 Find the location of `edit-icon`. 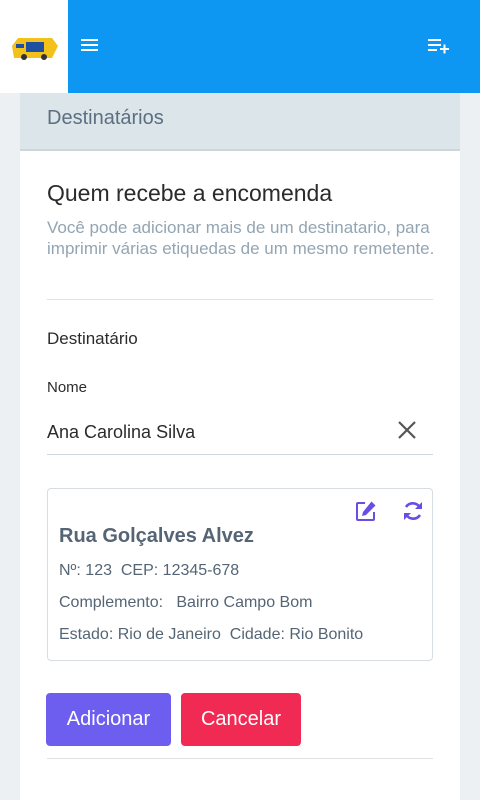

edit-icon is located at coordinates (366, 511).